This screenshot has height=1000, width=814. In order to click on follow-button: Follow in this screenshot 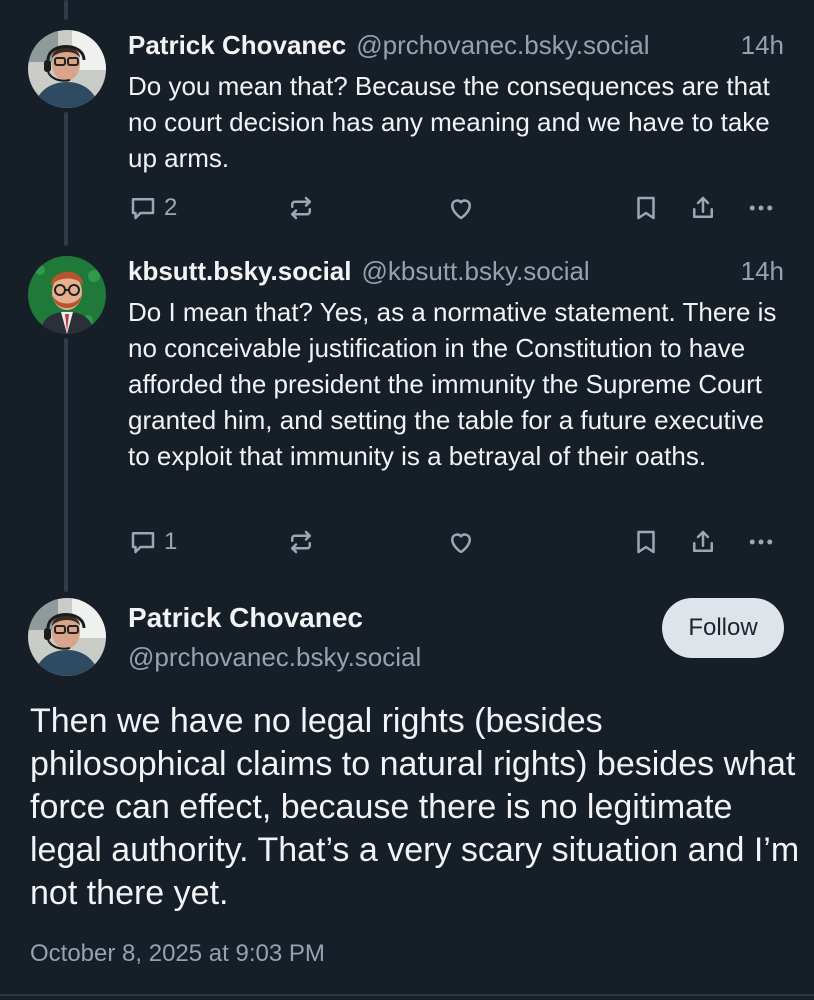, I will do `click(723, 628)`.